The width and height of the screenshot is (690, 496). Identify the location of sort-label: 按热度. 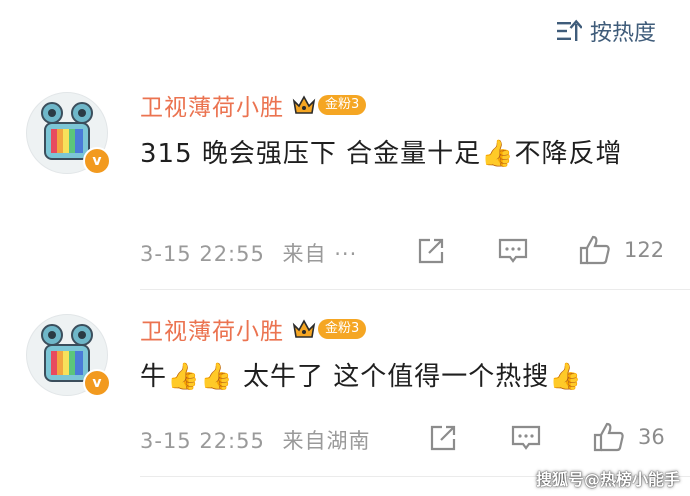
(622, 33).